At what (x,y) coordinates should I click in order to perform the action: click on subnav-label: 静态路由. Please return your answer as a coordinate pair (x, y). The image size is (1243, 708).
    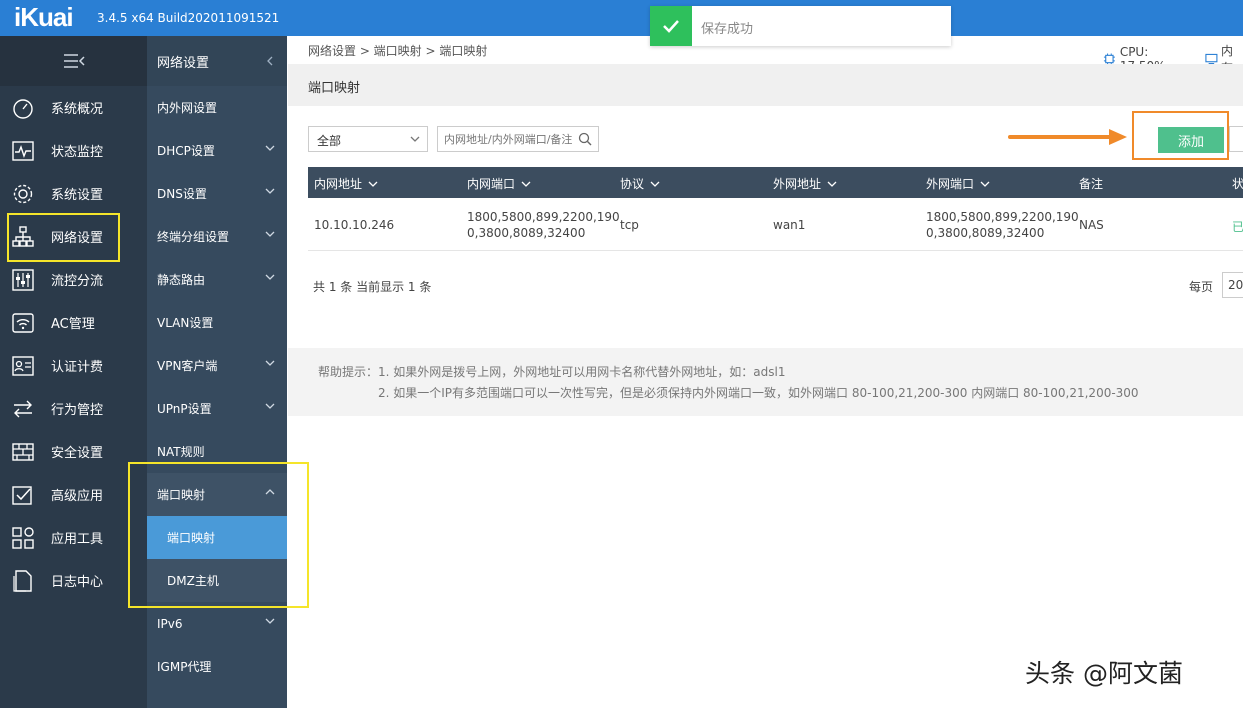
    Looking at the image, I should click on (181, 280).